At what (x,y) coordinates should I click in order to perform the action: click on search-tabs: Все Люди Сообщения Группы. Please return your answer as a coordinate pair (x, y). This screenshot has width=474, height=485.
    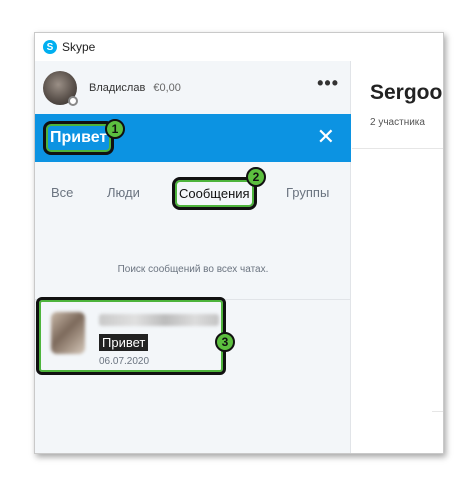
    Looking at the image, I should click on (193, 193).